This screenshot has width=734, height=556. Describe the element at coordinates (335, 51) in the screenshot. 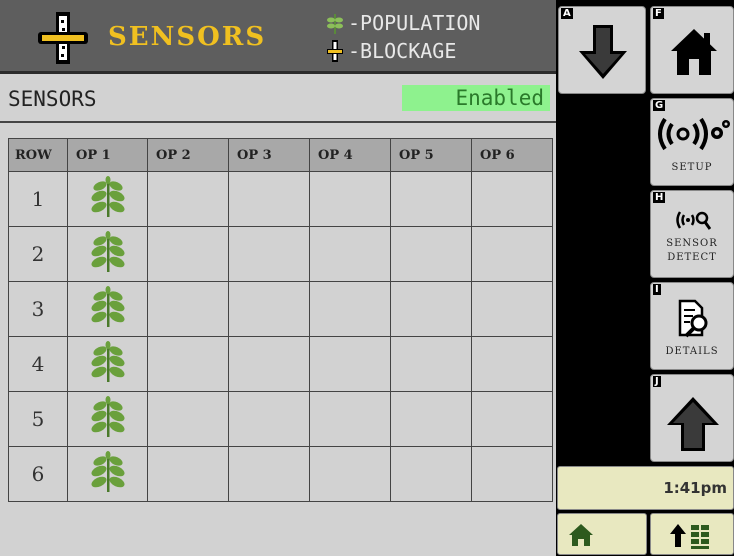

I see `sensor-blockage-icon` at that location.